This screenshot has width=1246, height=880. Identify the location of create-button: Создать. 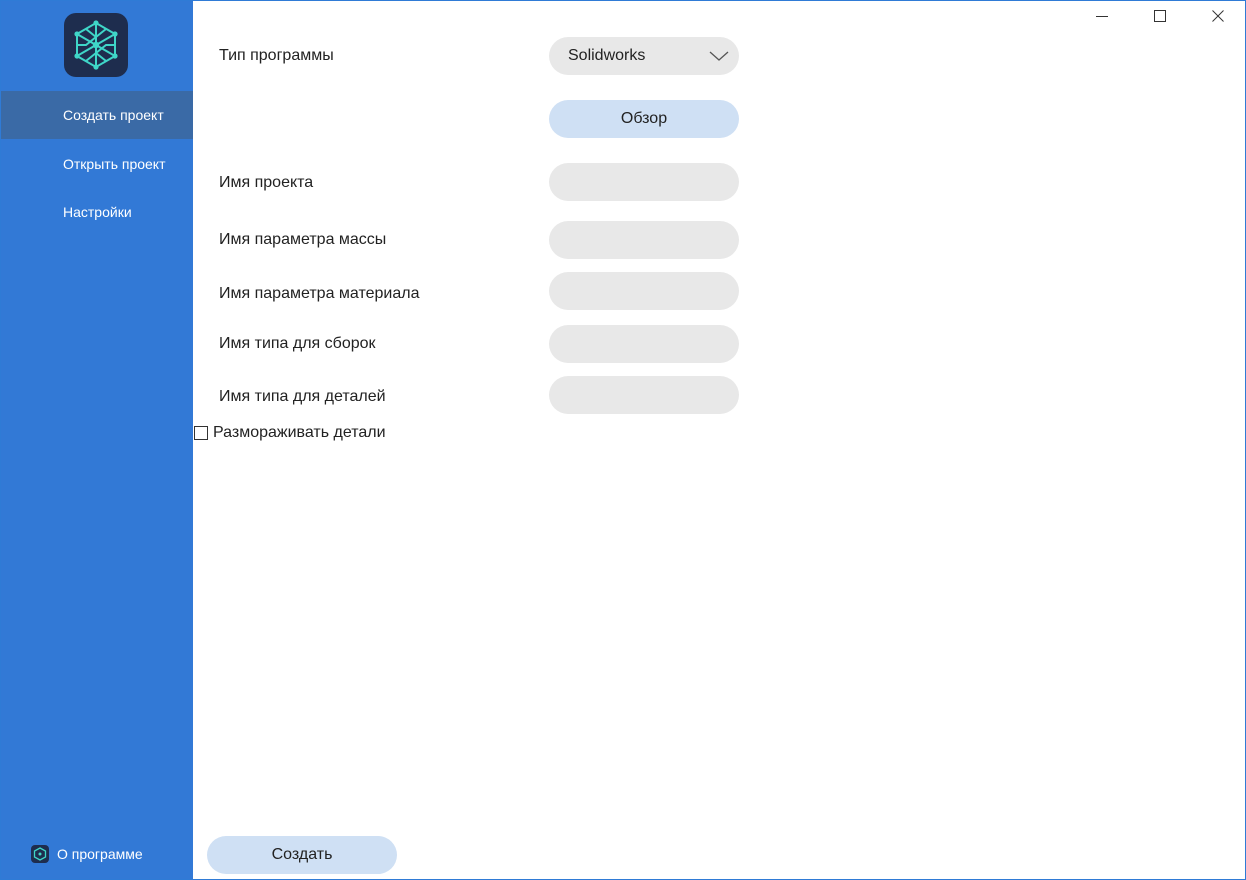
(302, 855).